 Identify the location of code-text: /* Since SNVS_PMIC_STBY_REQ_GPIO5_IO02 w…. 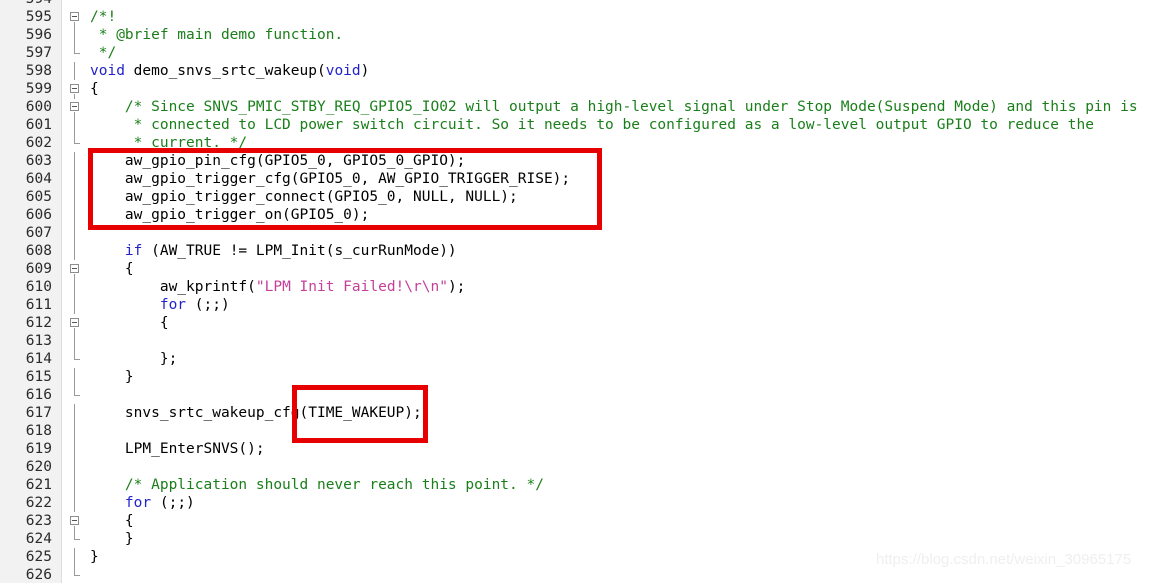
(614, 107).